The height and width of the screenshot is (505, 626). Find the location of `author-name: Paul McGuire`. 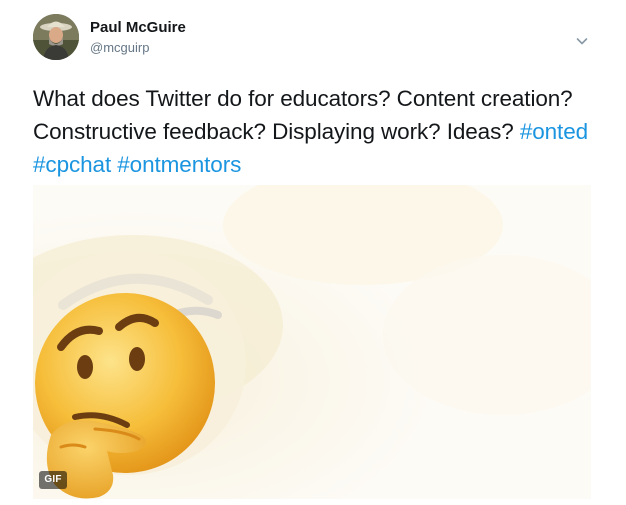

author-name: Paul McGuire is located at coordinates (138, 27).